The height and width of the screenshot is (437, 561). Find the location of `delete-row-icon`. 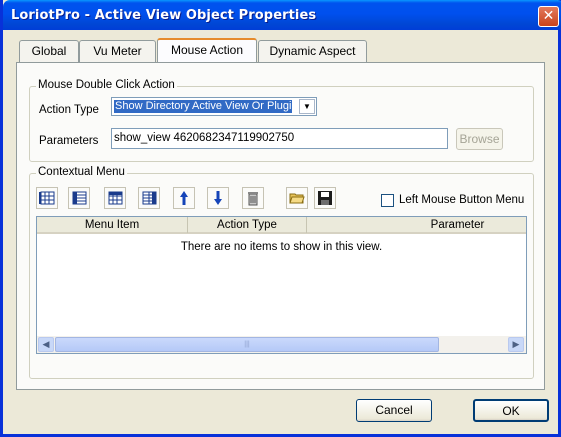

delete-row-icon is located at coordinates (149, 198).